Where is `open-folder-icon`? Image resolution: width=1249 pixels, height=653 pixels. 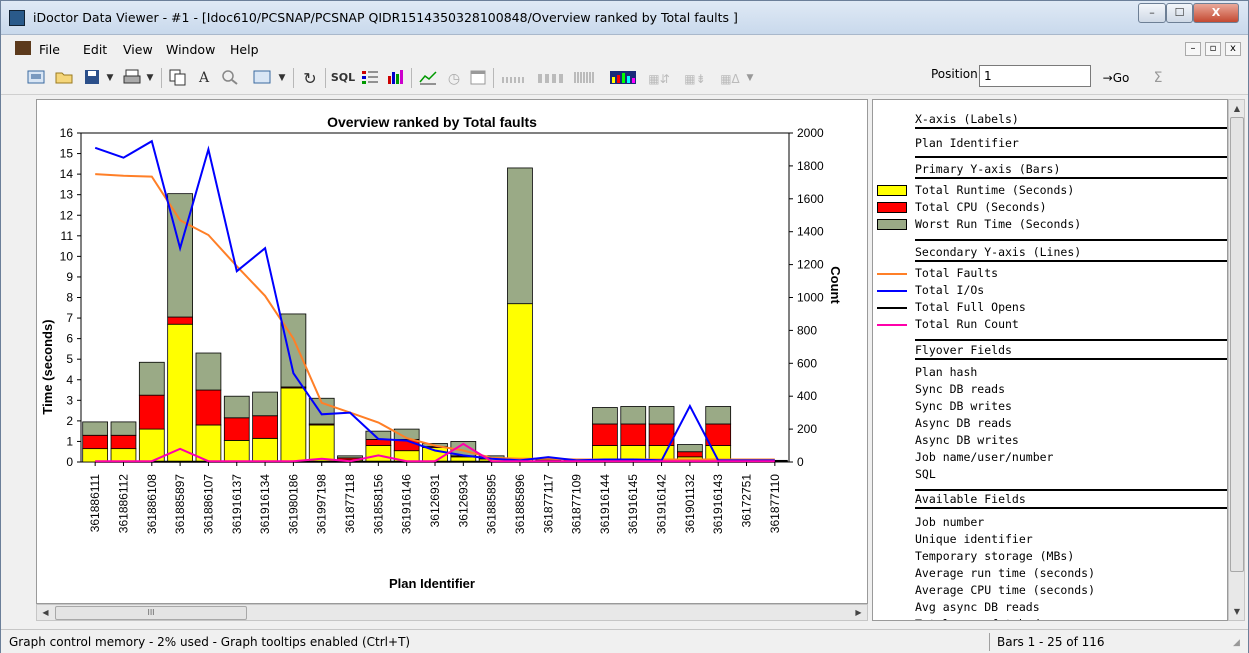
open-folder-icon is located at coordinates (64, 78).